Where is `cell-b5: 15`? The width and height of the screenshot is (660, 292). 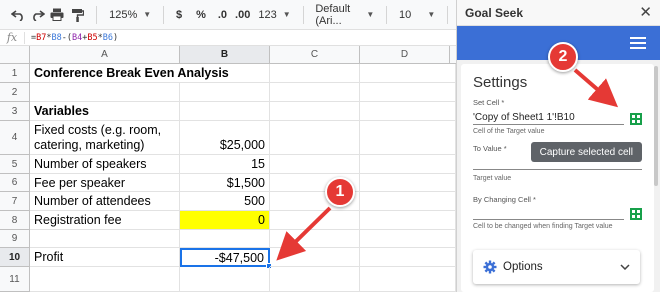 cell-b5: 15 is located at coordinates (225, 164).